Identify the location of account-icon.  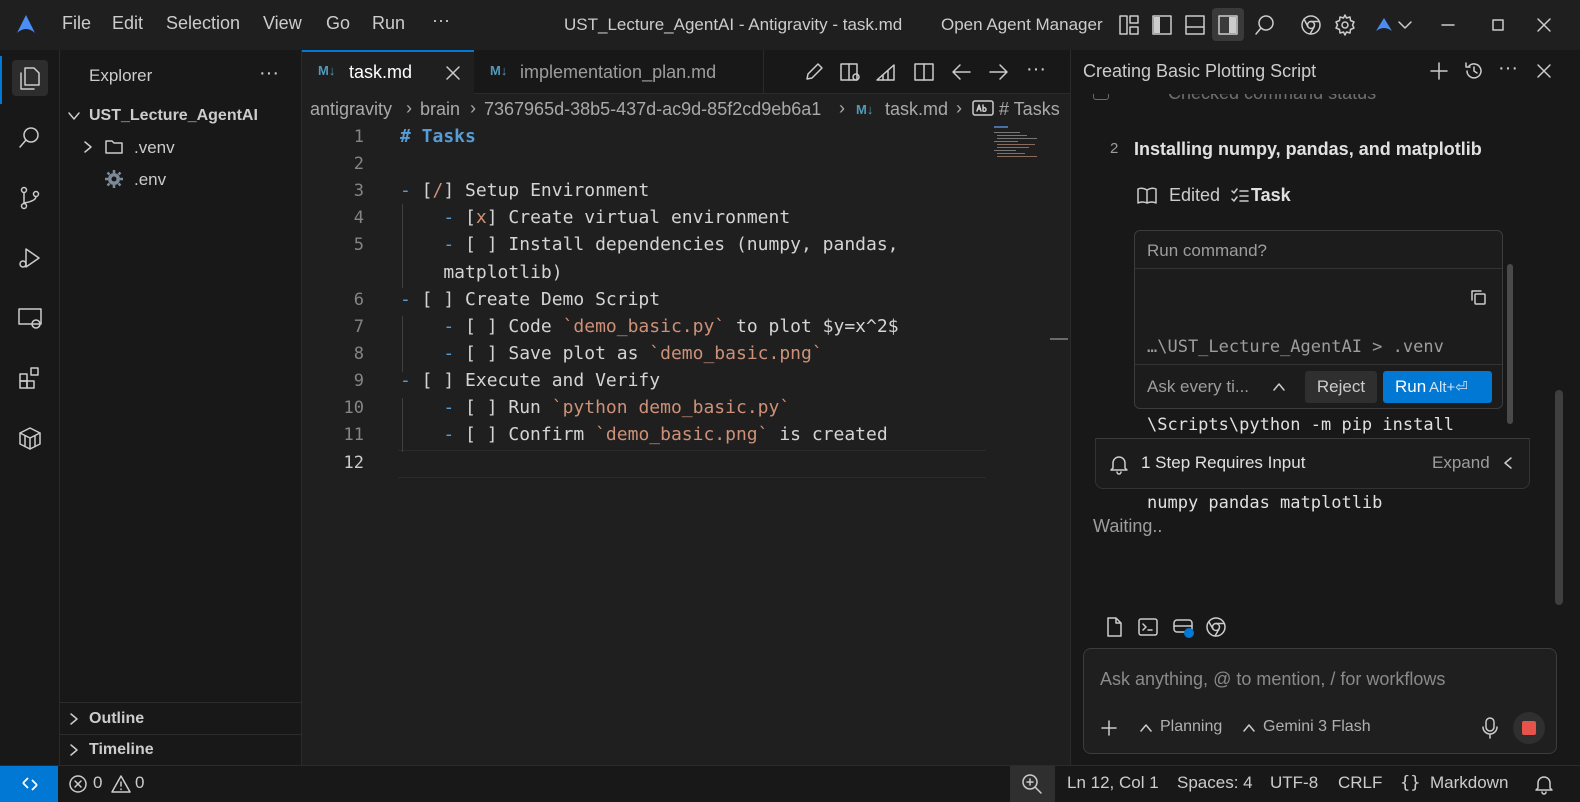
(1394, 25).